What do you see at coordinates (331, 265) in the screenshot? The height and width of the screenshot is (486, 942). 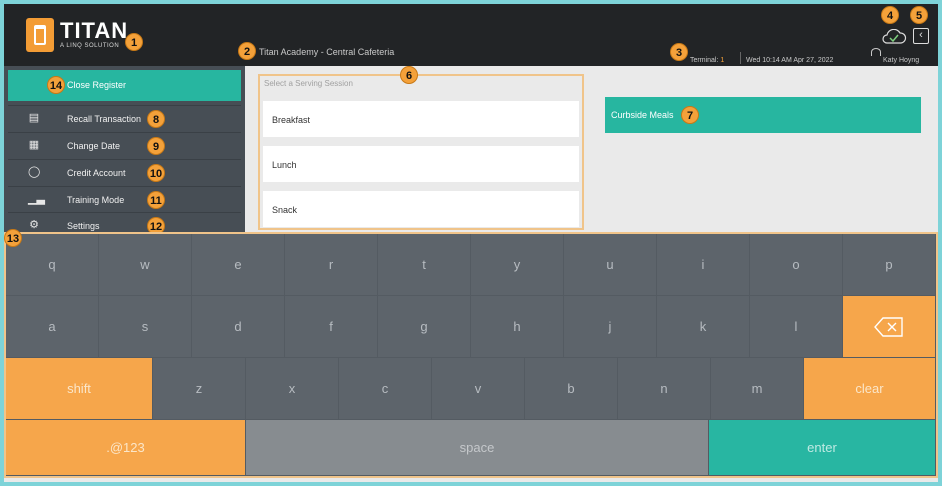 I see `key-r: r` at bounding box center [331, 265].